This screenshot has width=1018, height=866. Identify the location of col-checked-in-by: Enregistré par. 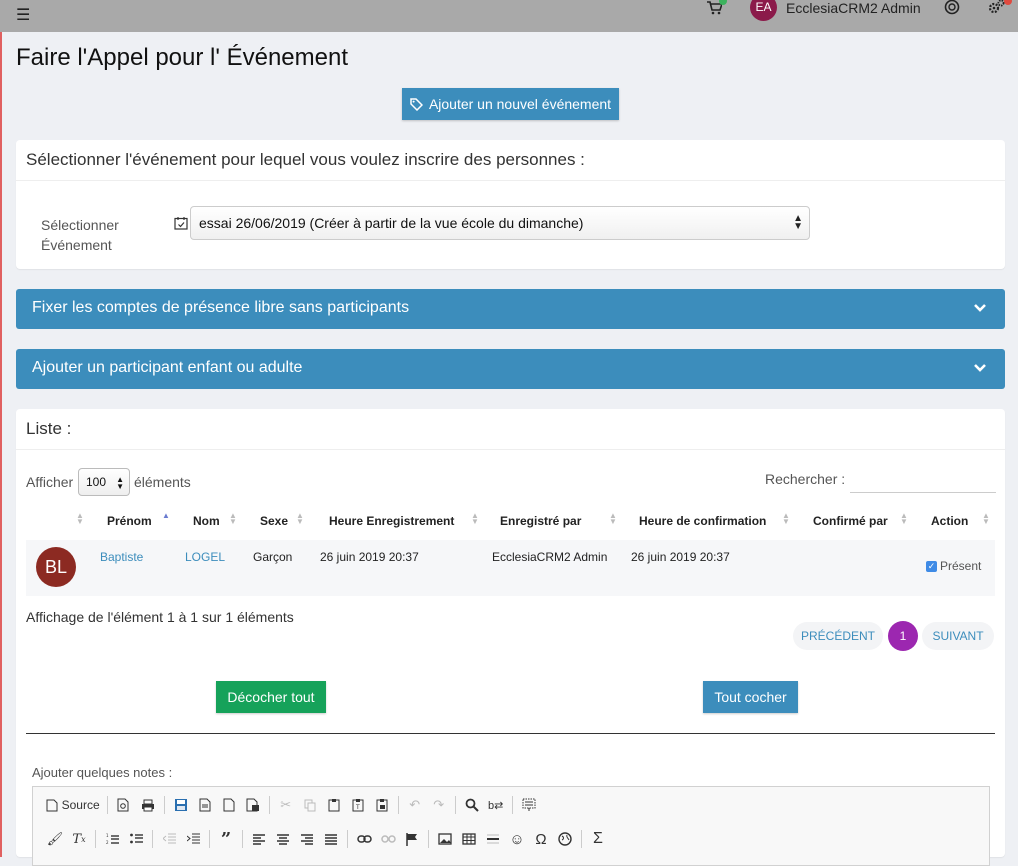
(540, 521).